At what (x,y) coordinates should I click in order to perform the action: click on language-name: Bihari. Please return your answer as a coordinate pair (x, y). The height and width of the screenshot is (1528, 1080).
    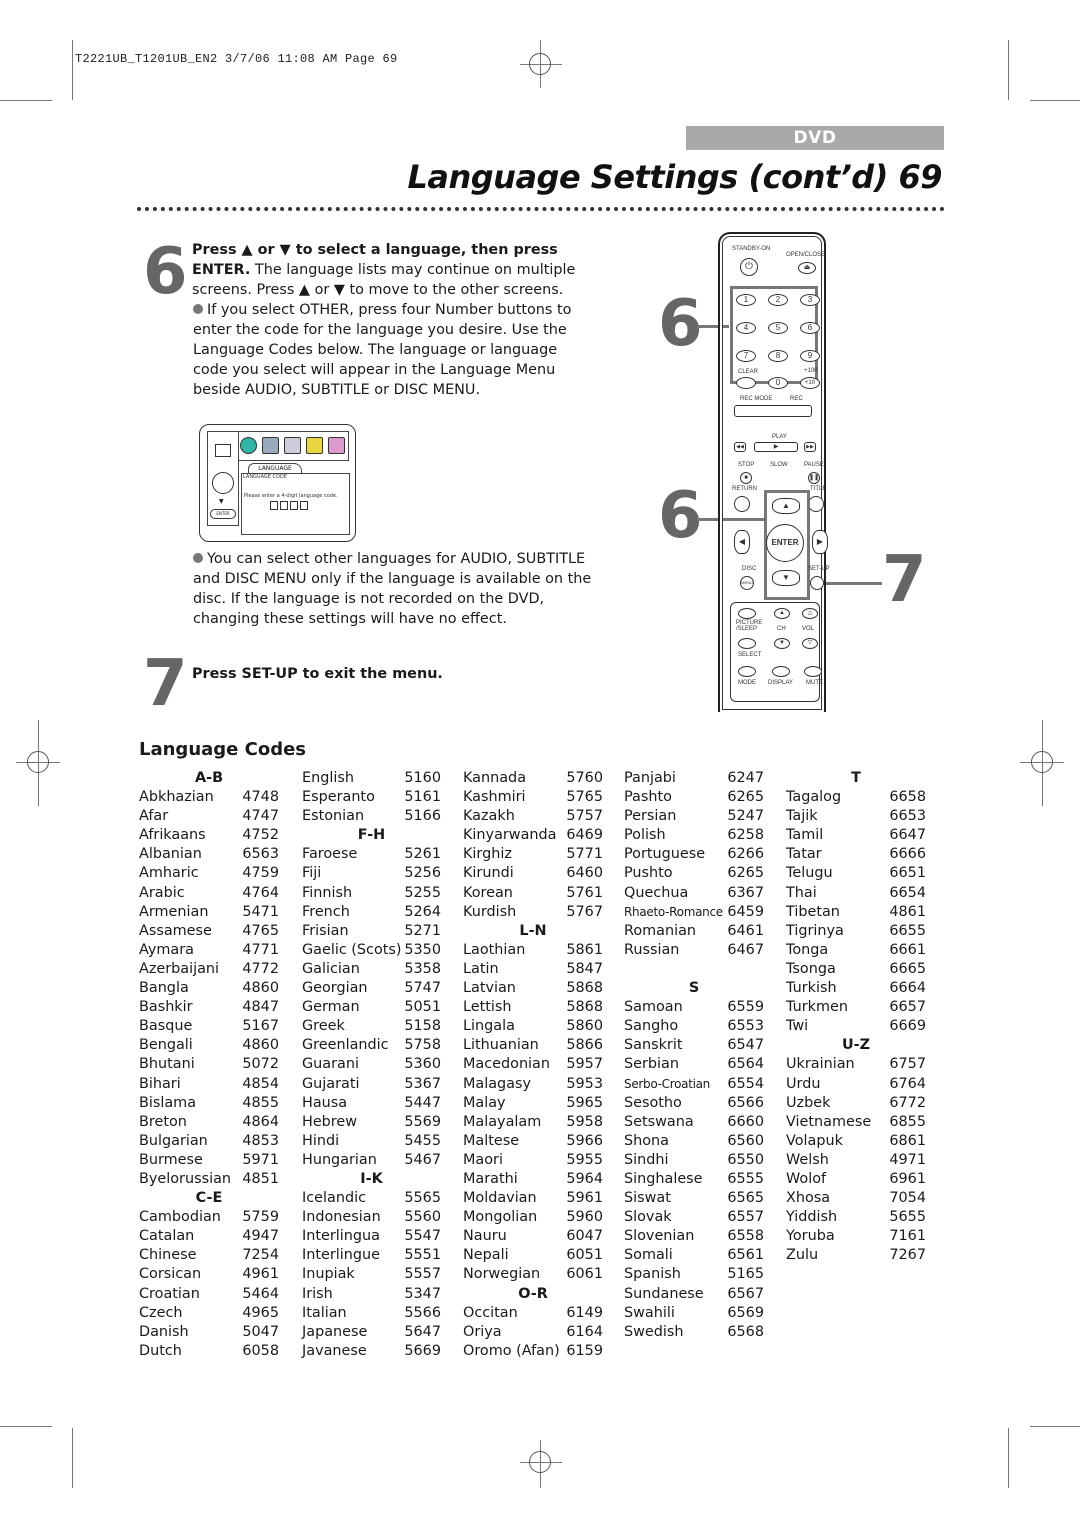
    Looking at the image, I should click on (160, 1083).